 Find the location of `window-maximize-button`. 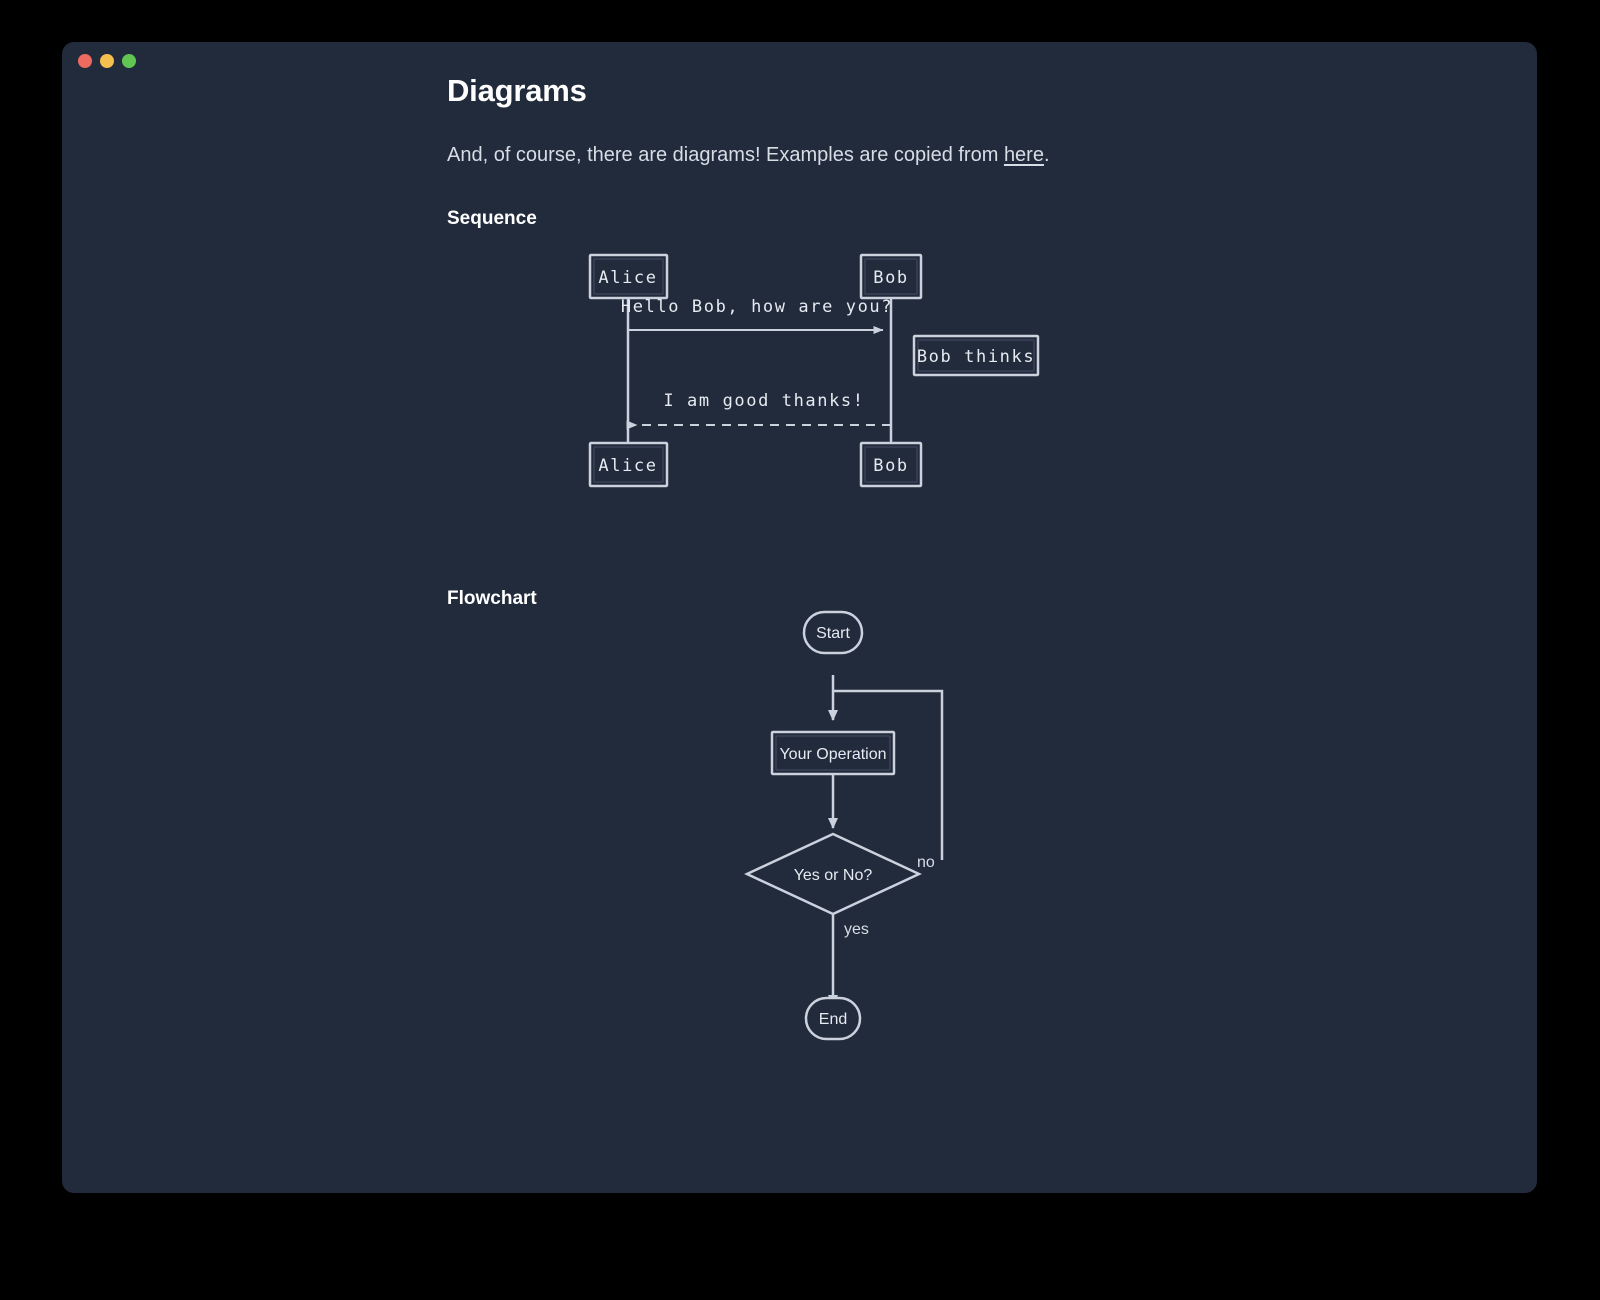

window-maximize-button is located at coordinates (129, 61).